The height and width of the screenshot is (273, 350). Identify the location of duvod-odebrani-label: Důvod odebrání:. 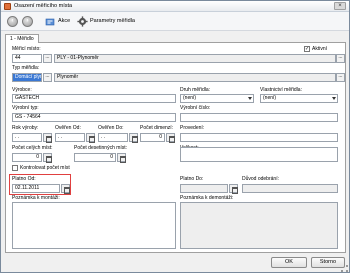
(260, 179).